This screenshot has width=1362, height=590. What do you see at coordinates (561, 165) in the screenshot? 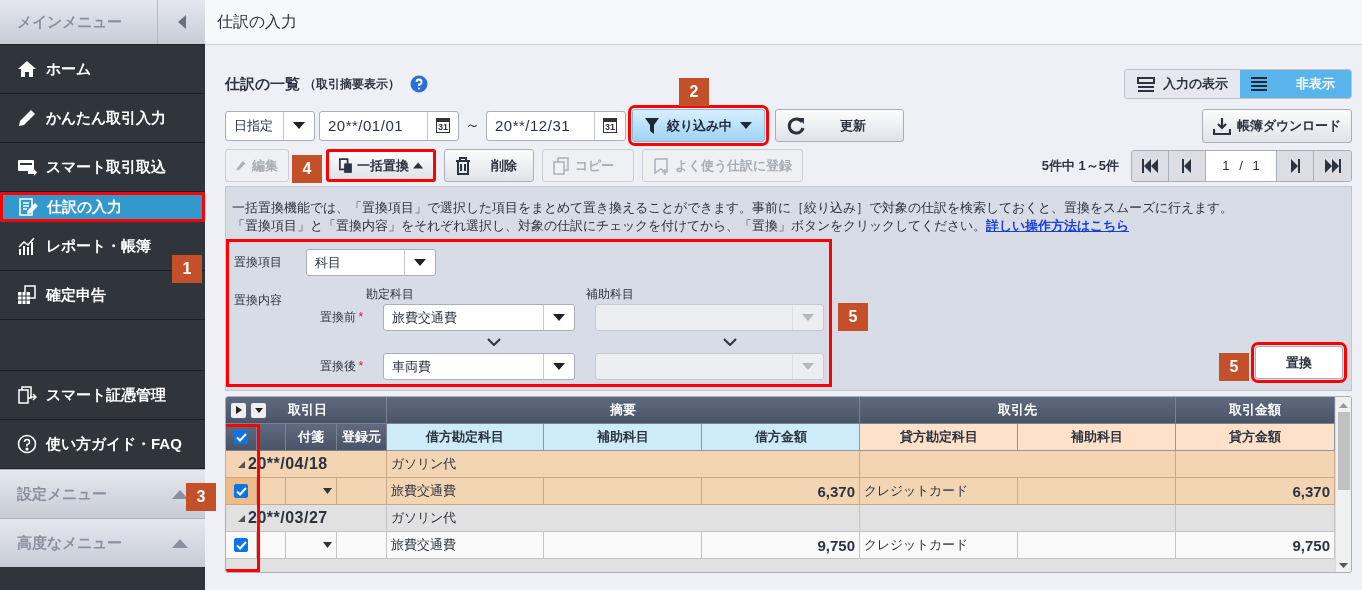
I see `copy-icon` at bounding box center [561, 165].